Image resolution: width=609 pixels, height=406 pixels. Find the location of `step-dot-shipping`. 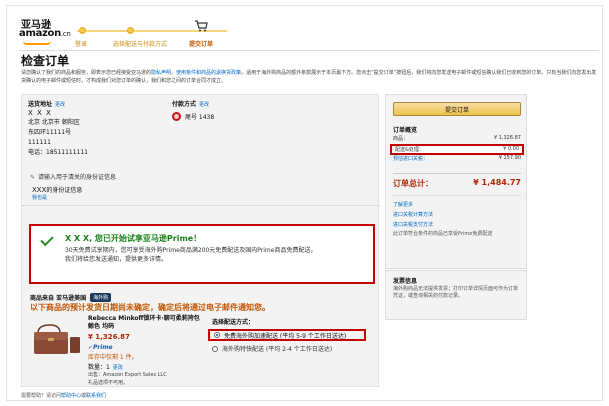

step-dot-shipping is located at coordinates (130, 30).